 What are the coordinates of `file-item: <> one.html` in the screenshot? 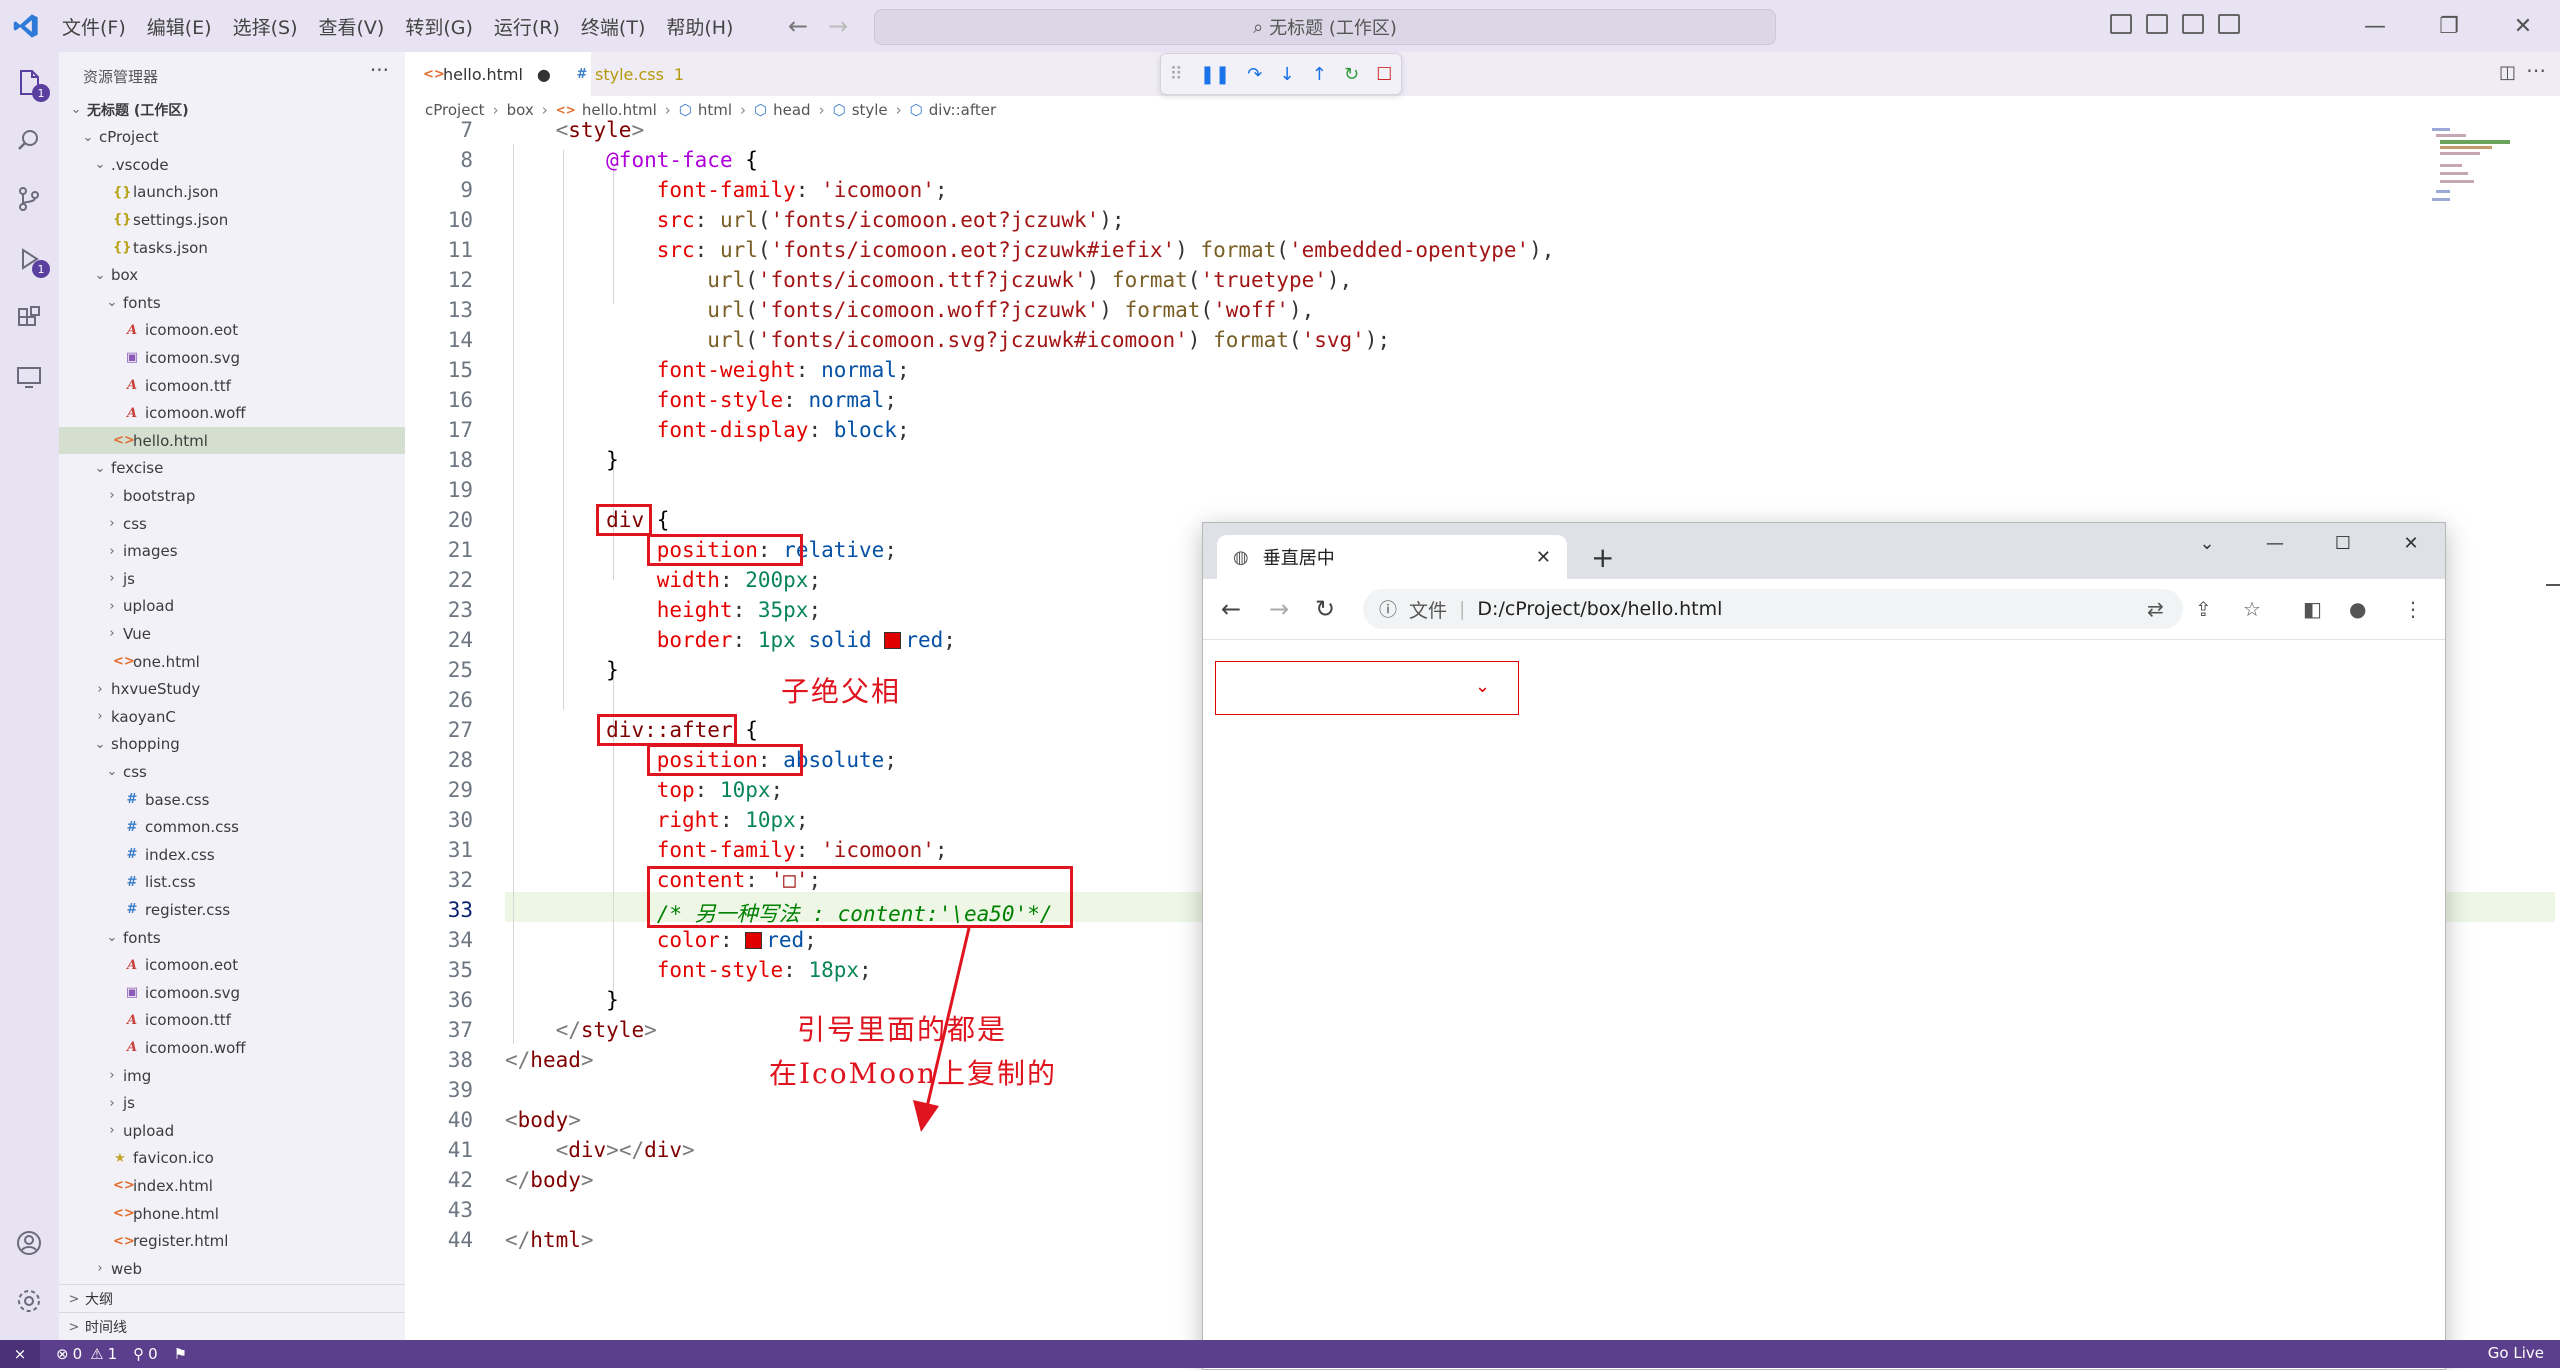 It's located at (232, 661).